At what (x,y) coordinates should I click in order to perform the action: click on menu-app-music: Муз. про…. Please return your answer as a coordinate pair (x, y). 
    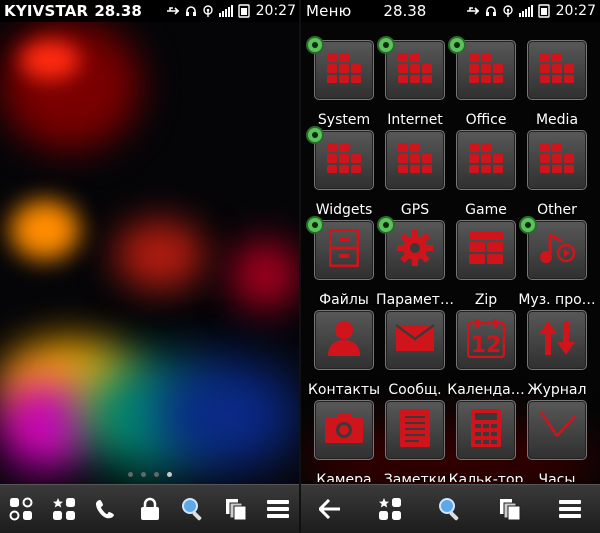
    Looking at the image, I should click on (557, 262).